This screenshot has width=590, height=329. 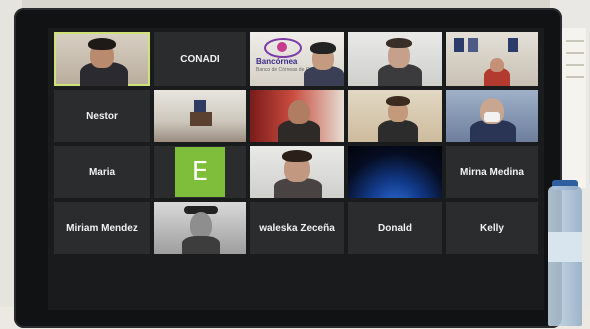 What do you see at coordinates (565, 247) in the screenshot?
I see `bottle-label` at bounding box center [565, 247].